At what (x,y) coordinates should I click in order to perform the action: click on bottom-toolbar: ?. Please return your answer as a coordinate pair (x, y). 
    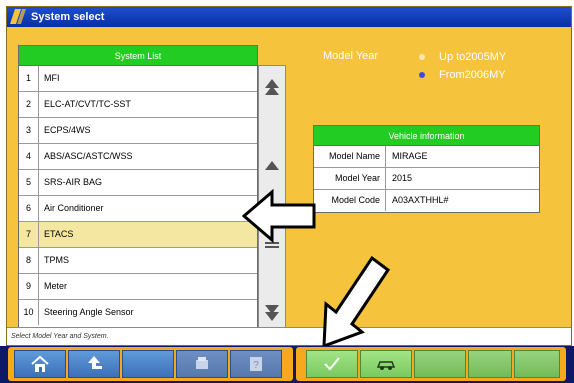
    Looking at the image, I should click on (287, 364).